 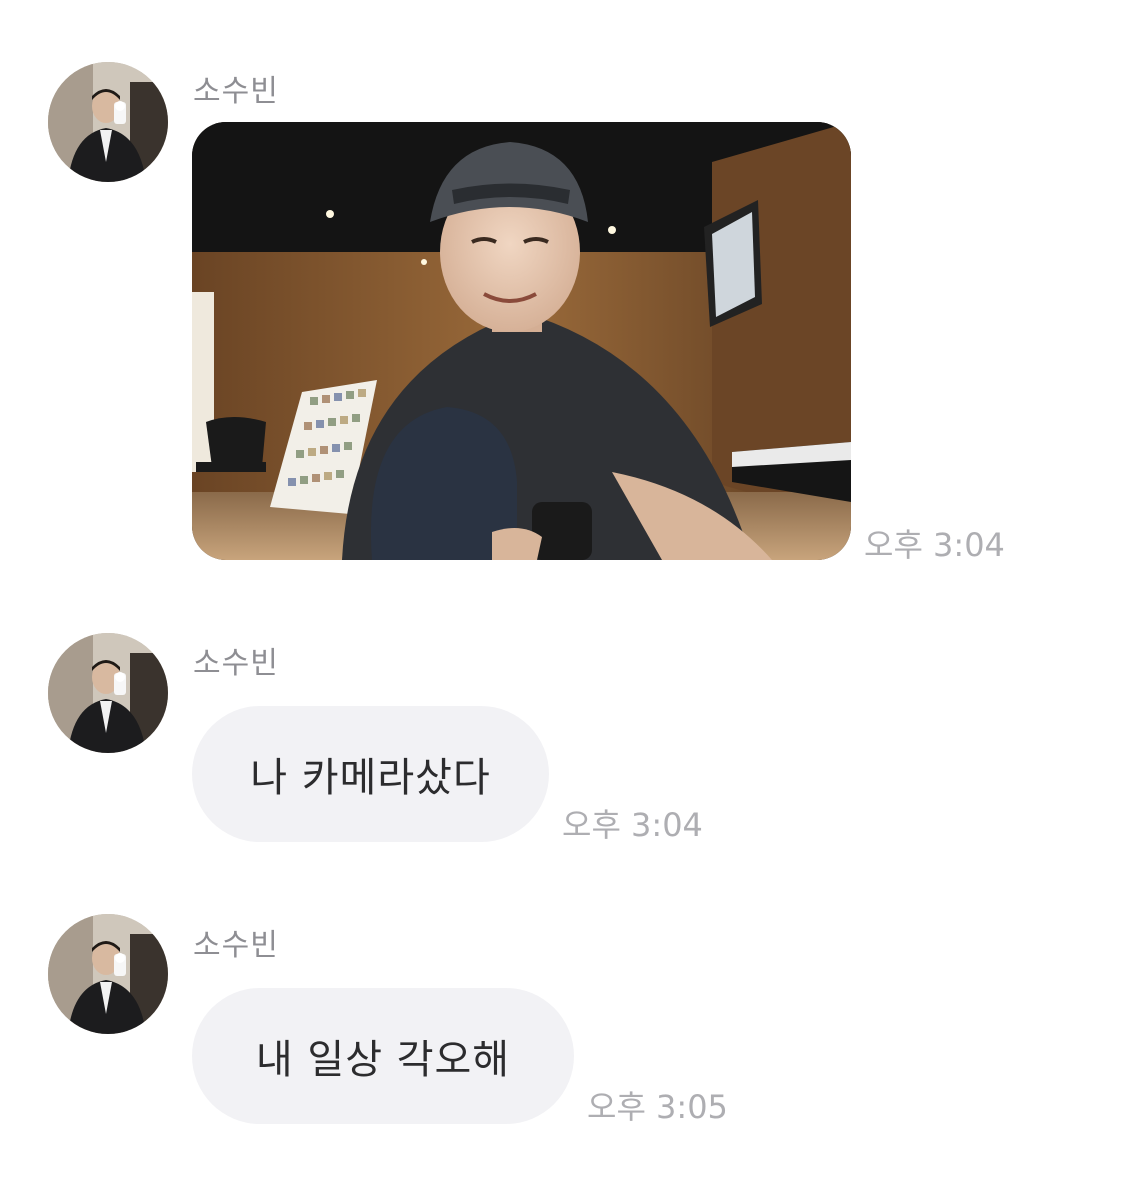 What do you see at coordinates (370, 774) in the screenshot?
I see `message-bubble: 나 카메라샀다` at bounding box center [370, 774].